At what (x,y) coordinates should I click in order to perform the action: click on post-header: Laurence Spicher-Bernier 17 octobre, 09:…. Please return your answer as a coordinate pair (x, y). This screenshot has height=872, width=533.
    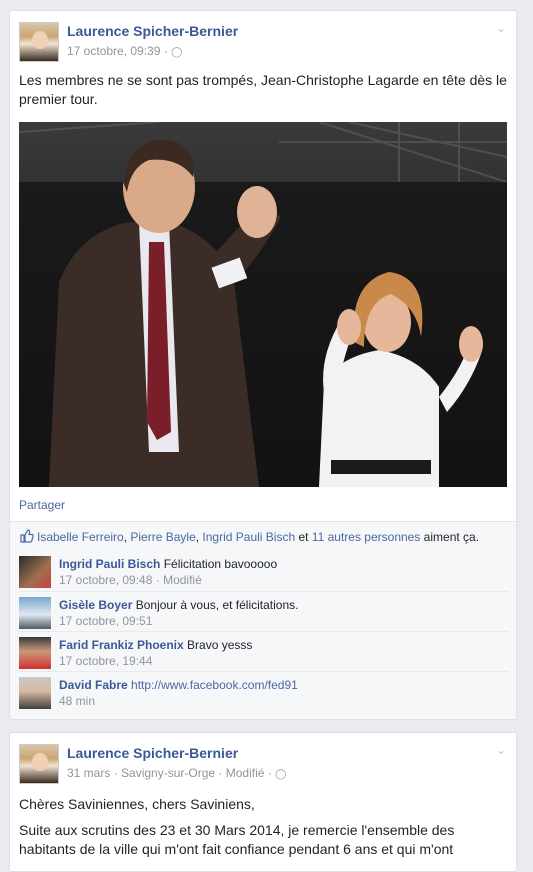
    Looking at the image, I should click on (259, 42).